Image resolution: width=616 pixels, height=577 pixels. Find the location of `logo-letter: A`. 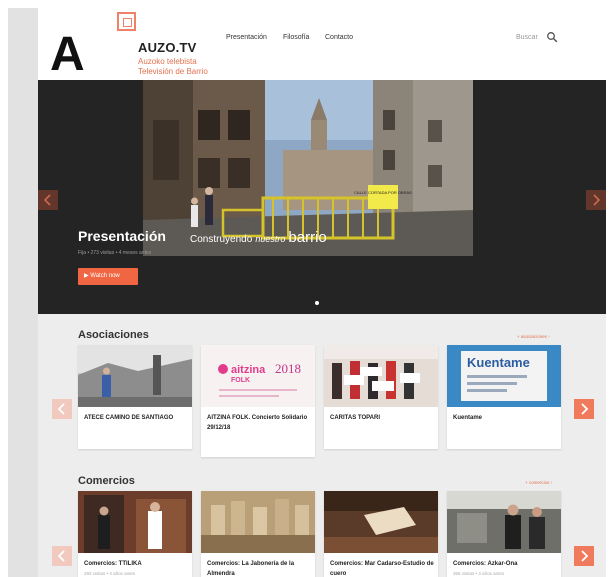

logo-letter: A is located at coordinates (67, 55).